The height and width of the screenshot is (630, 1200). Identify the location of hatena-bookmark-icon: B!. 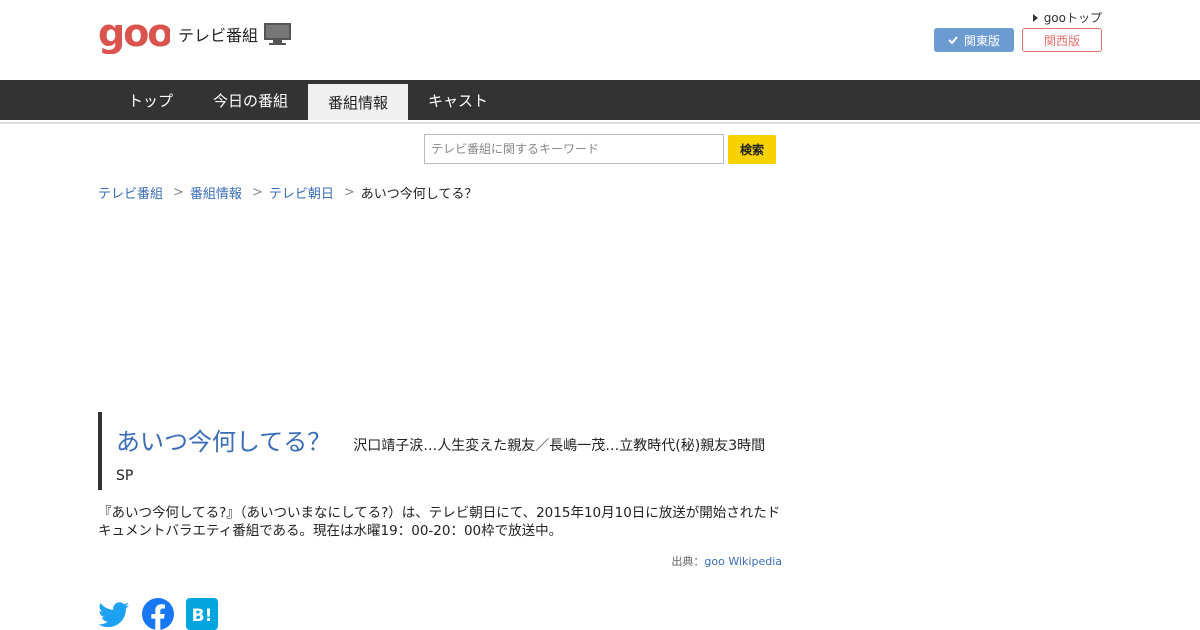
(202, 614).